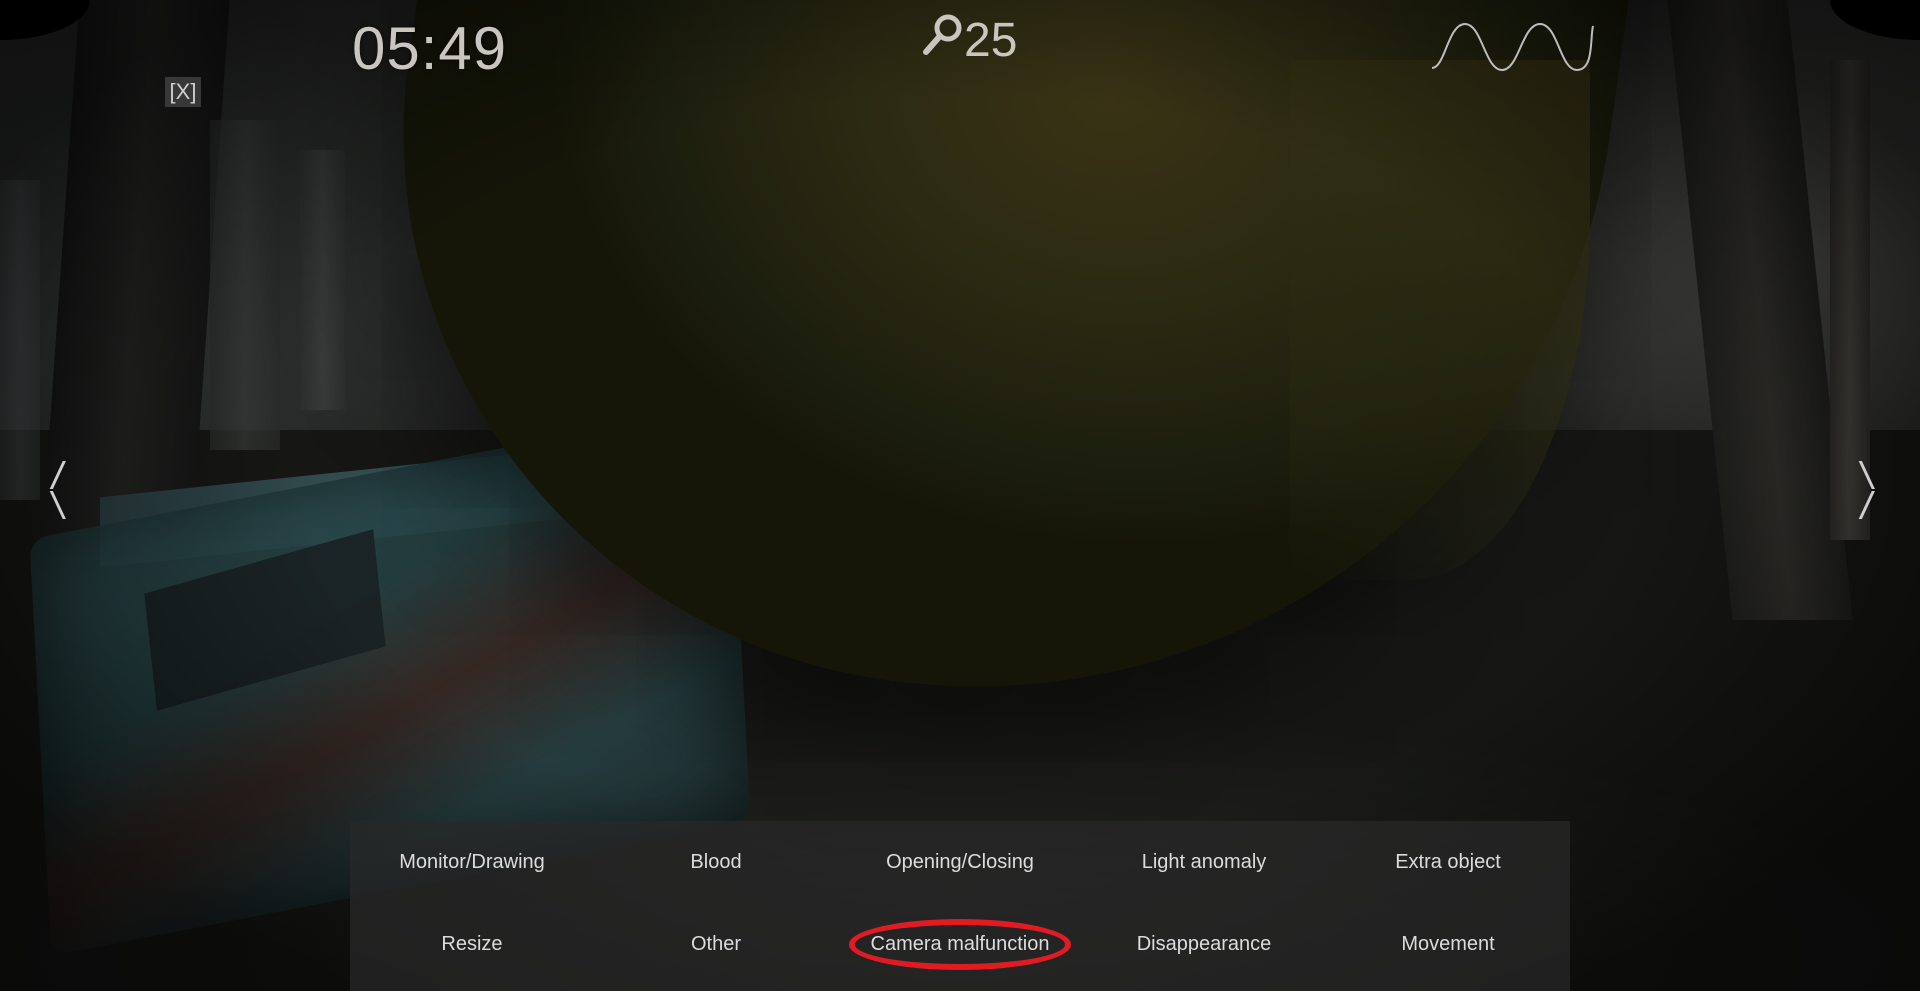 The height and width of the screenshot is (991, 1920). What do you see at coordinates (1867, 505) in the screenshot?
I see `arrow-glyph: /` at bounding box center [1867, 505].